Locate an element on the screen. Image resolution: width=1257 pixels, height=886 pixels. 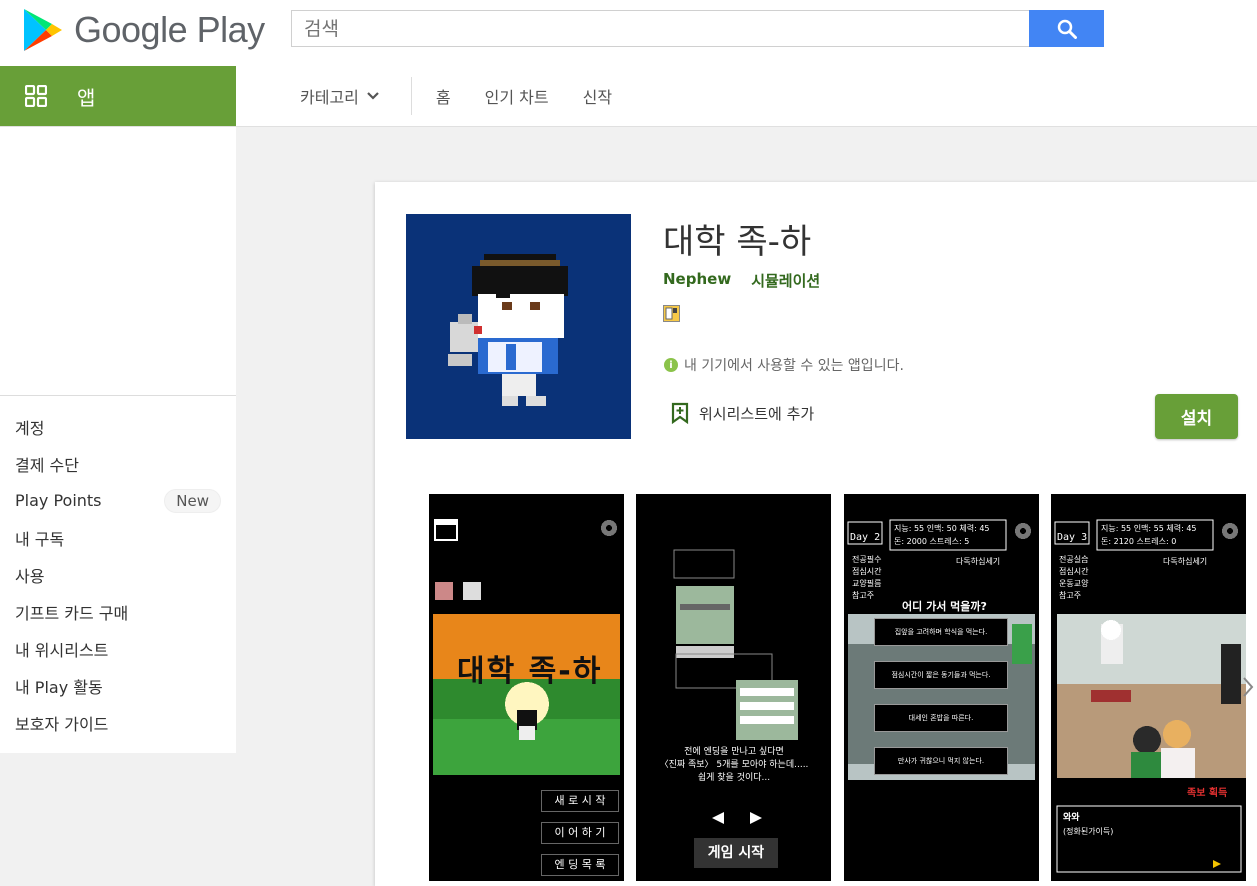
sidebar-item-wishlist: 내 위시리스트 is located at coordinates (118, 648).